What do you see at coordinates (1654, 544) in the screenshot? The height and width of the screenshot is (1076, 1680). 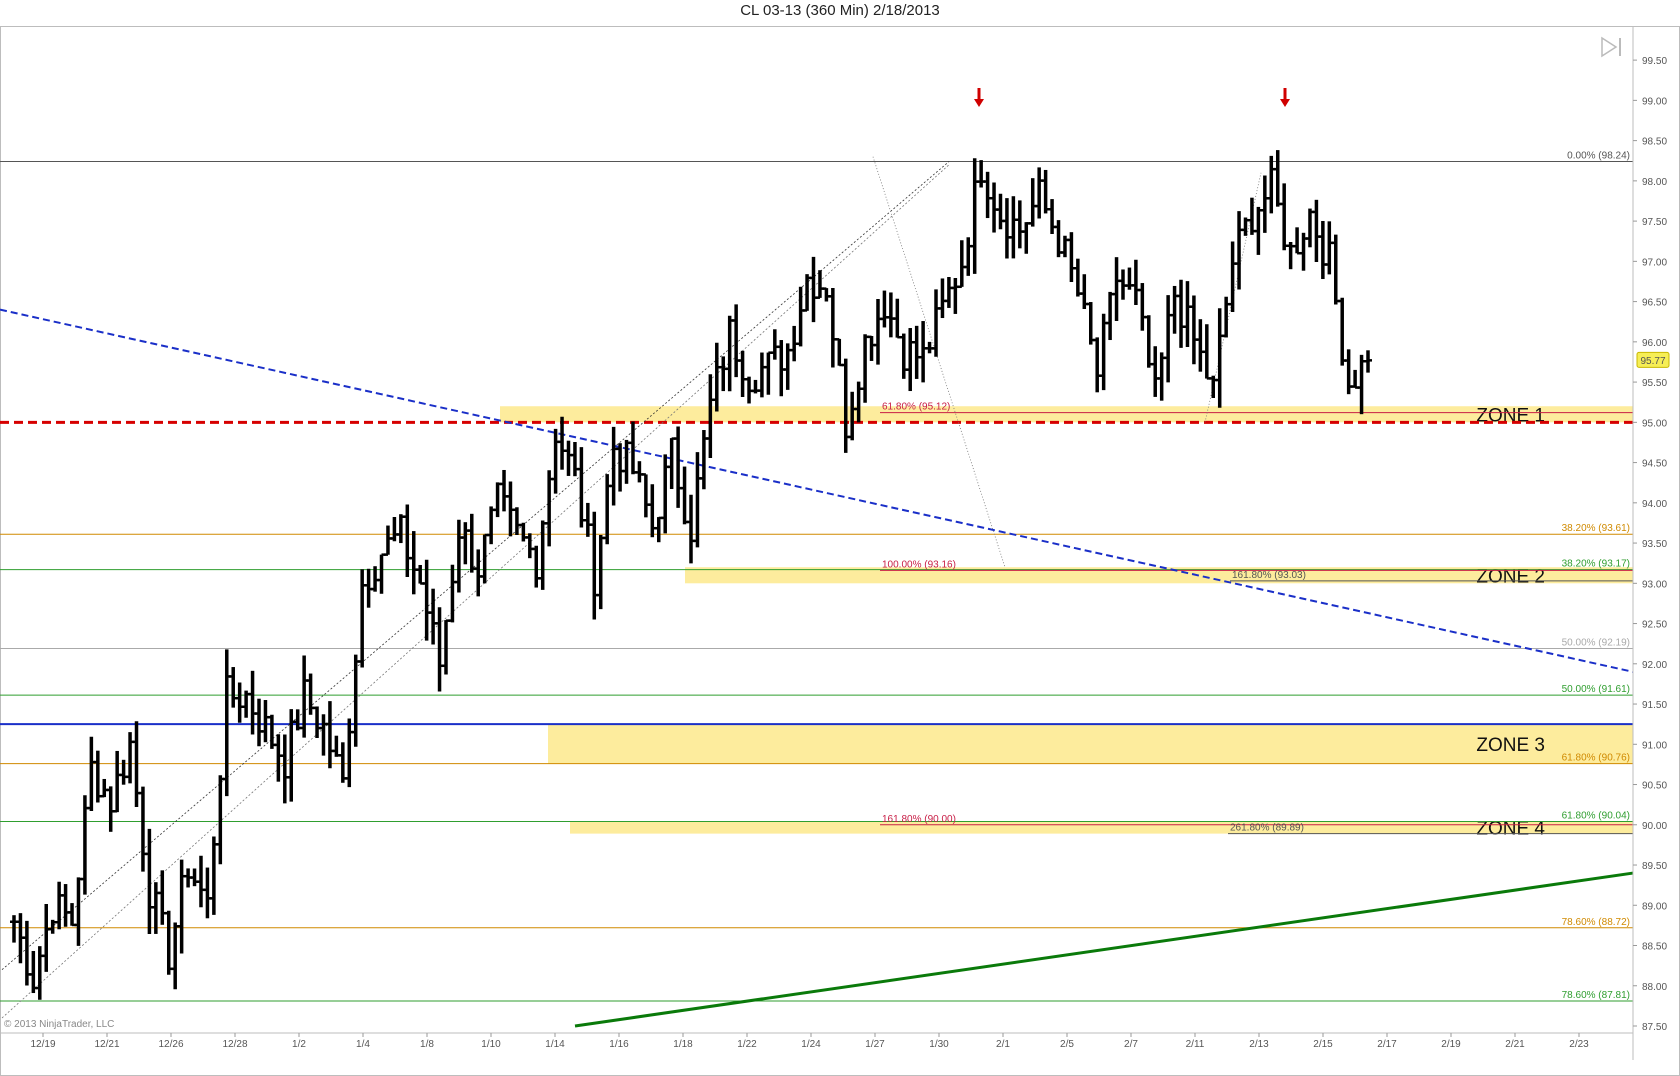 I see `y-tick-label: 93.50` at bounding box center [1654, 544].